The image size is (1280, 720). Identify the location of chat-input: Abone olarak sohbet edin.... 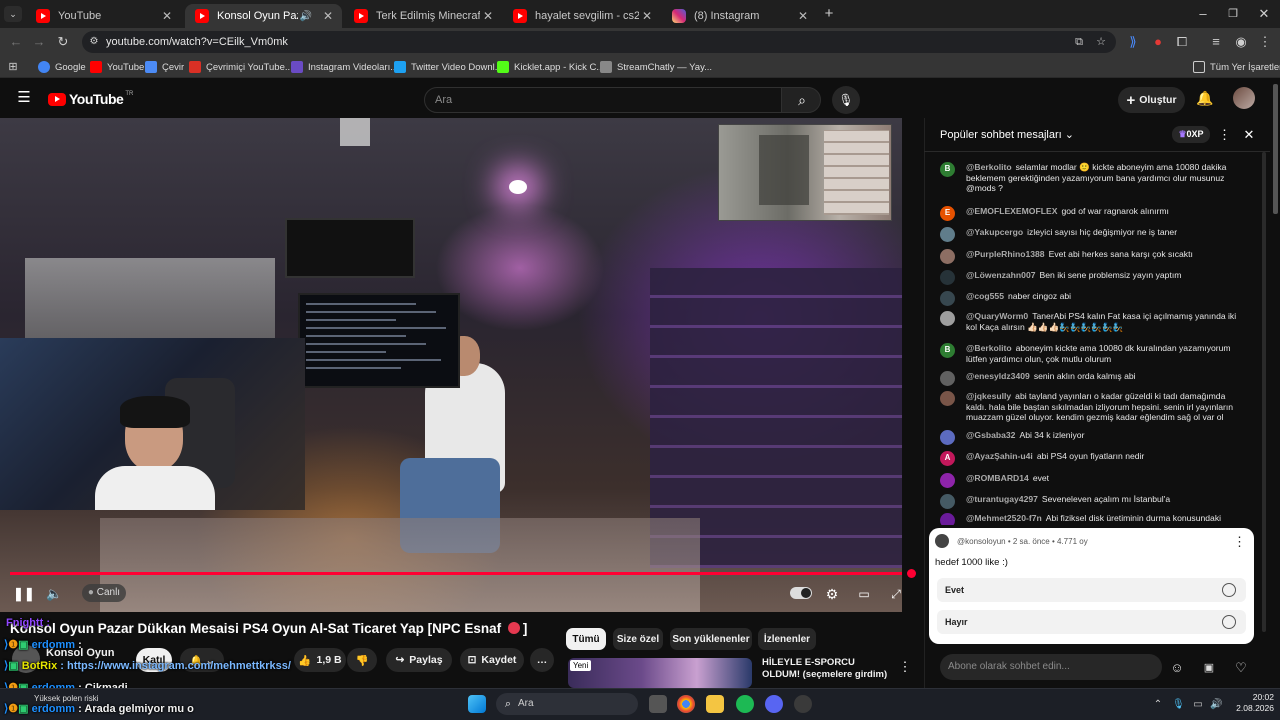
(1051, 667).